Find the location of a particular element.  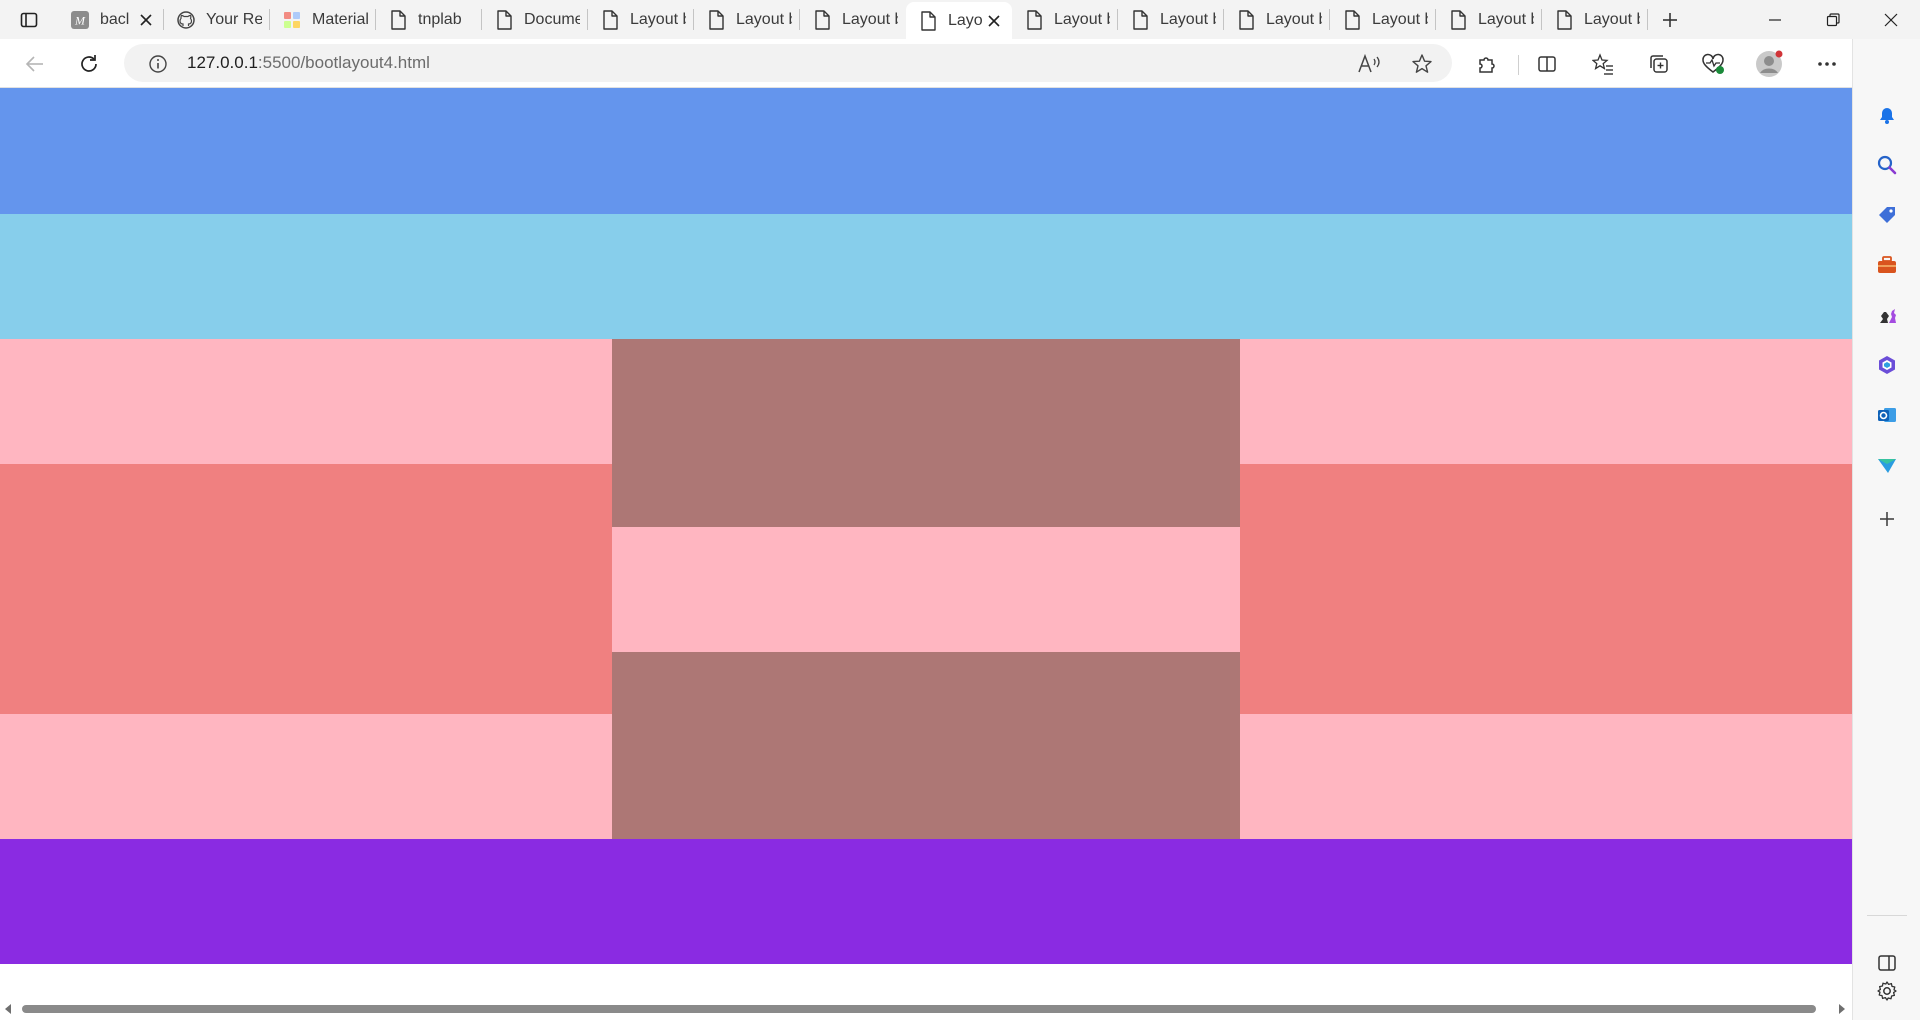

browser-tab: Material is located at coordinates (323, 19).